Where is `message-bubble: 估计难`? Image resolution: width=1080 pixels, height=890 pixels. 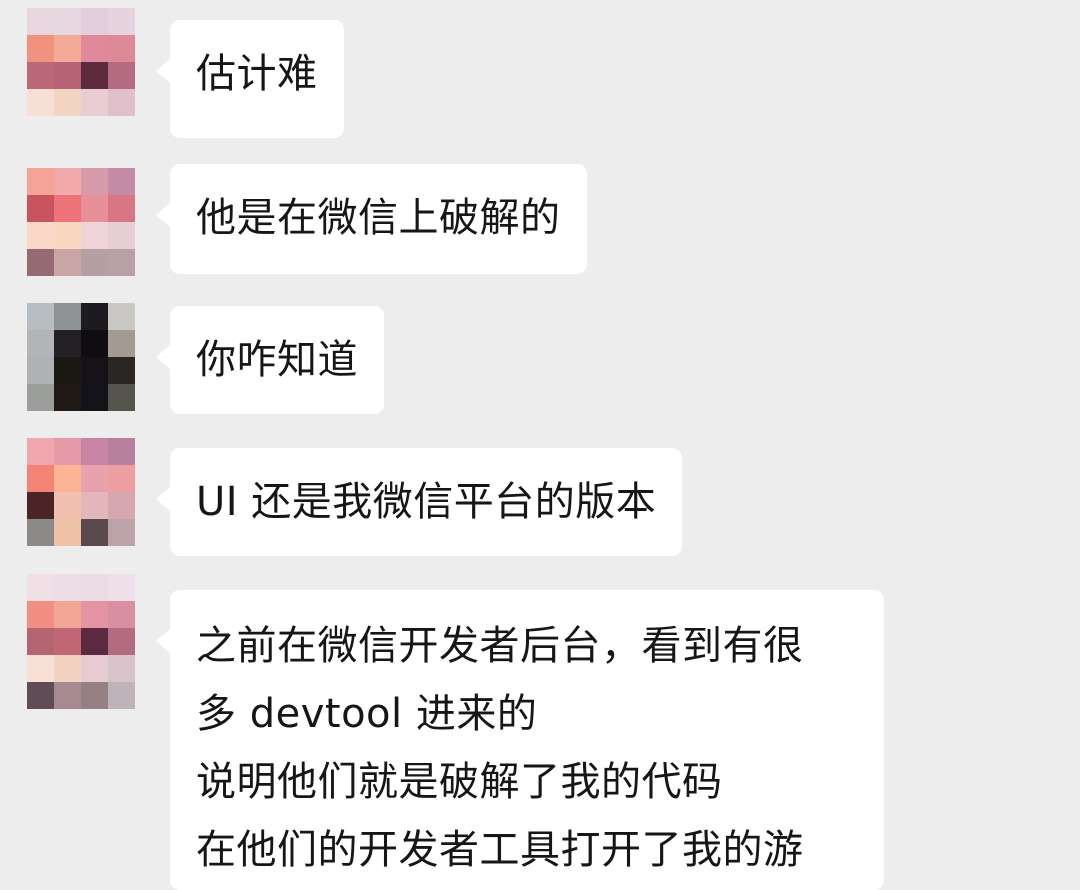
message-bubble: 估计难 is located at coordinates (250, 79).